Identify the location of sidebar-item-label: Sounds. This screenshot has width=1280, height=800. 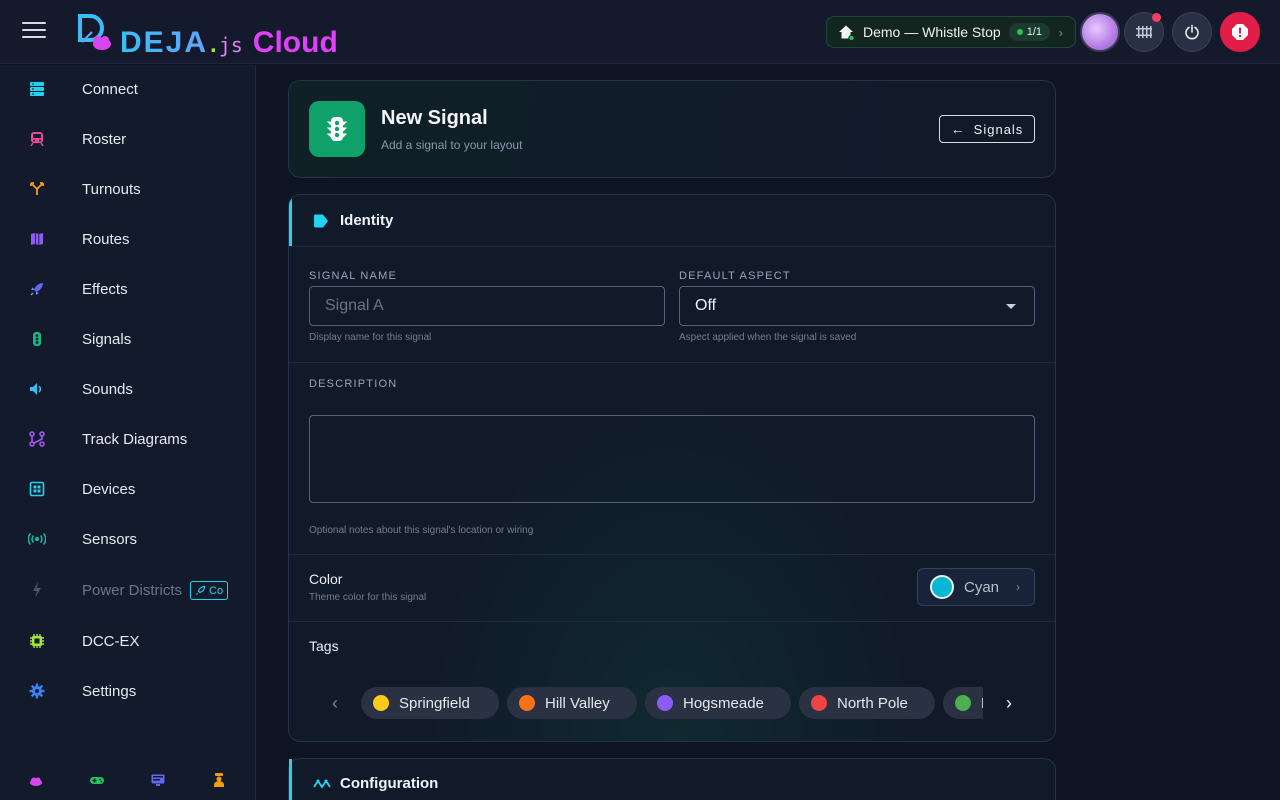
(107, 389).